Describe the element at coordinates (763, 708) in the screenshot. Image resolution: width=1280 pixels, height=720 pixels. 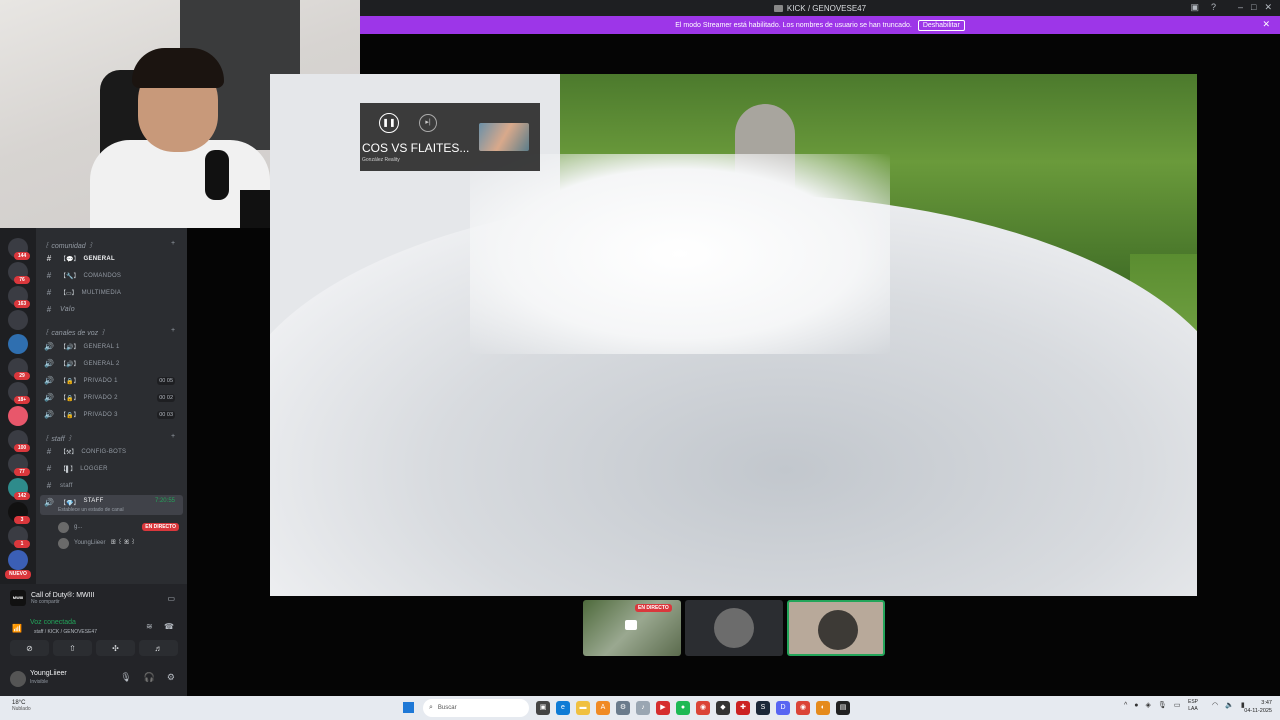
I see `steam-icon: S` at that location.